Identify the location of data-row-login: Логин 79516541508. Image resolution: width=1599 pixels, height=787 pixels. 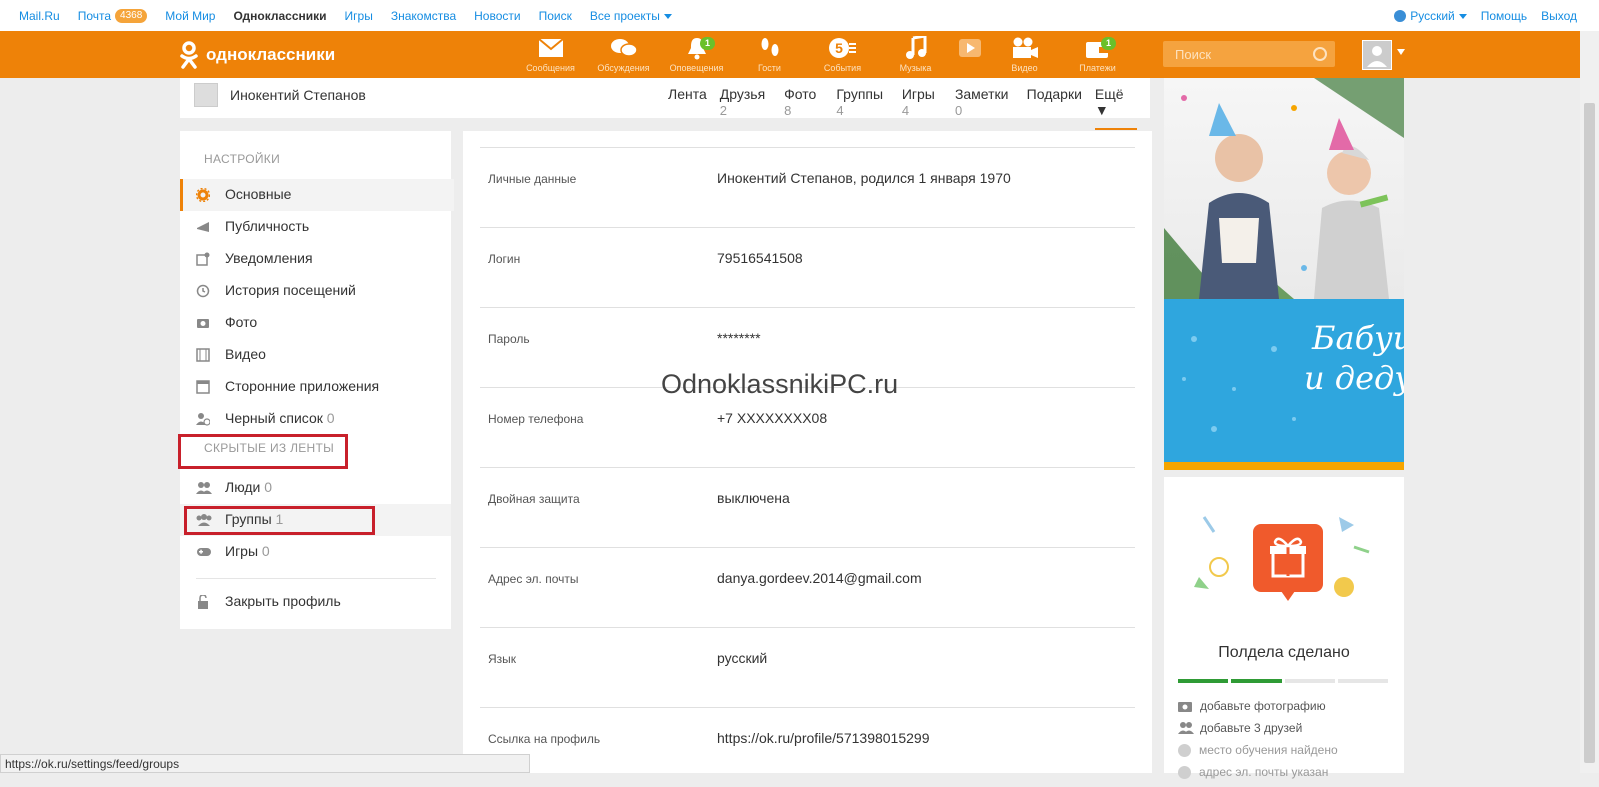
(807, 267).